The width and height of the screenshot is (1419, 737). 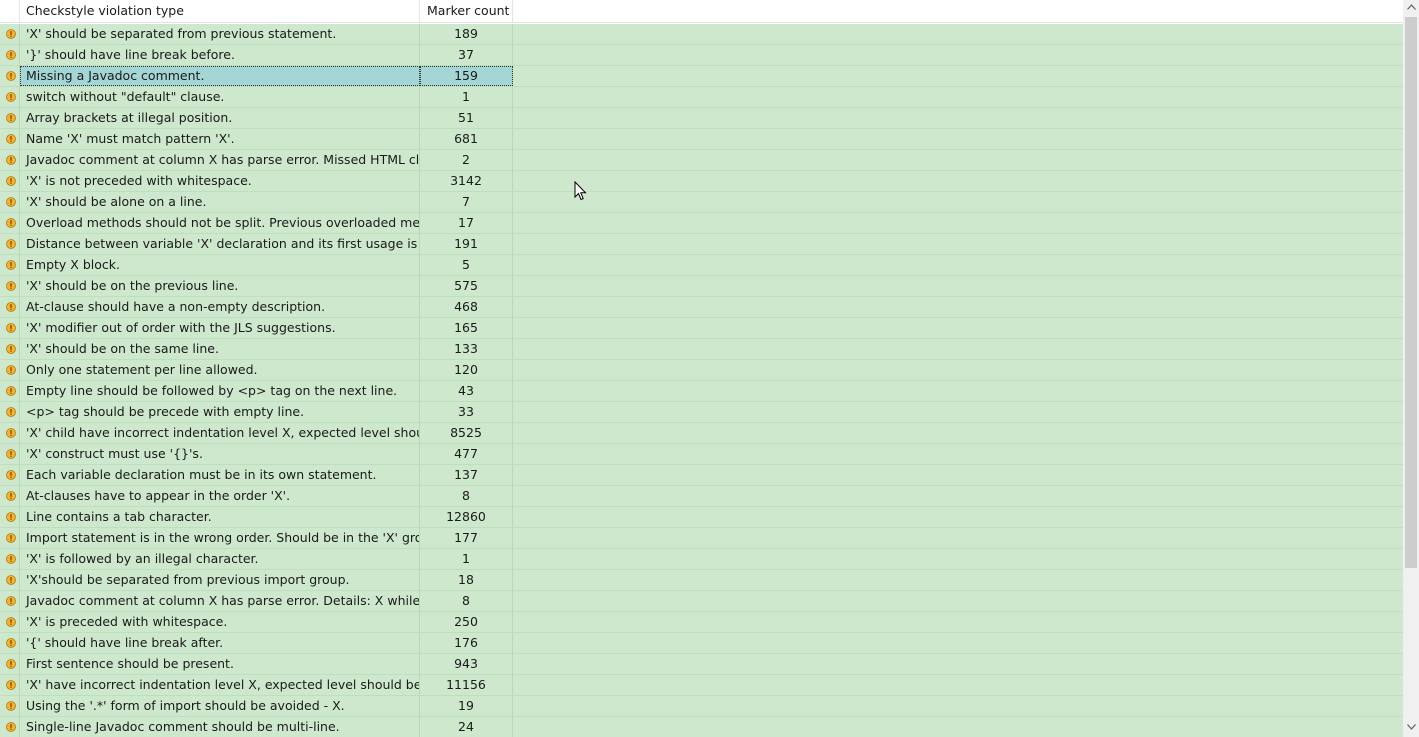 What do you see at coordinates (466, 370) in the screenshot?
I see `marker-count-cell: 120` at bounding box center [466, 370].